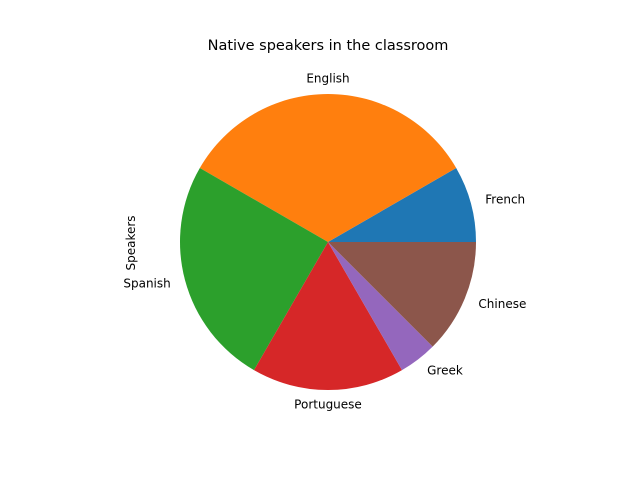 The height and width of the screenshot is (480, 640). What do you see at coordinates (146, 284) in the screenshot?
I see `pie-label-spanish: Spanish` at bounding box center [146, 284].